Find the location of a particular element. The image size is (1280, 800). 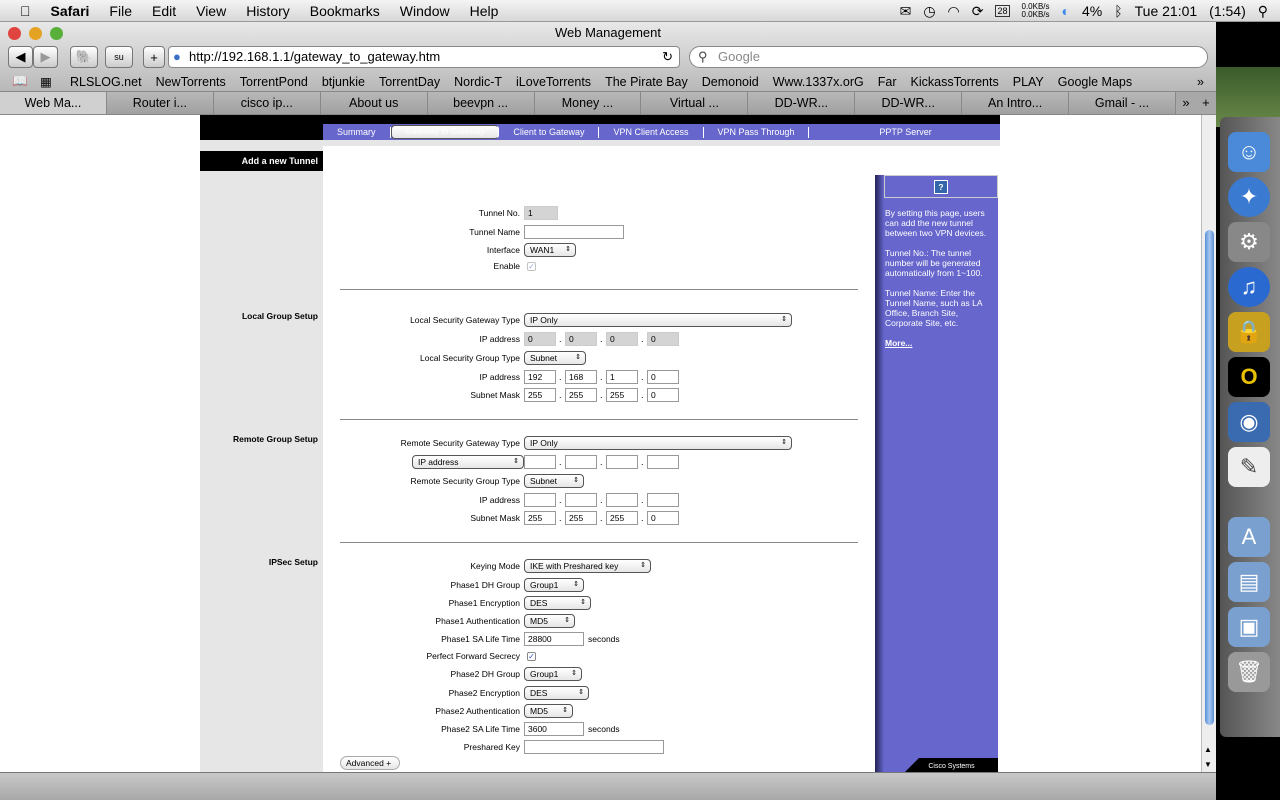

documents-folder-icon: ▤ is located at coordinates (1249, 582).